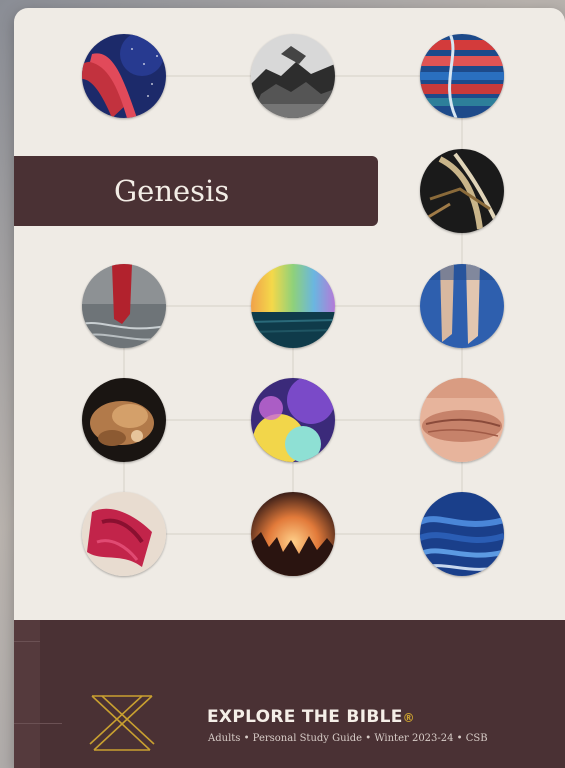 The height and width of the screenshot is (768, 565). Describe the element at coordinates (462, 420) in the screenshot. I see `photo-skin-closeup` at that location.